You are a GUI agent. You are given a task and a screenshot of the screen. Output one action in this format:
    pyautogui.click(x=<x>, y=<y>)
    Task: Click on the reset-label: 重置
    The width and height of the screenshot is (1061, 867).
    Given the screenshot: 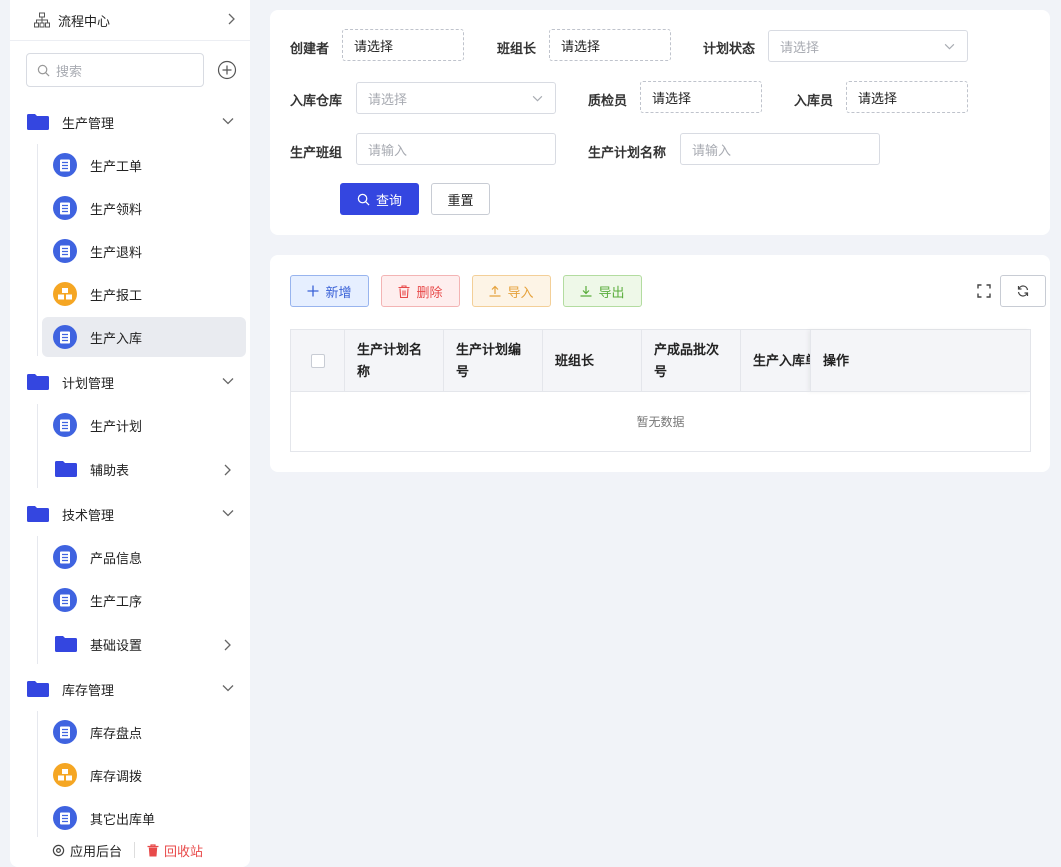 What is the action you would take?
    pyautogui.click(x=460, y=200)
    